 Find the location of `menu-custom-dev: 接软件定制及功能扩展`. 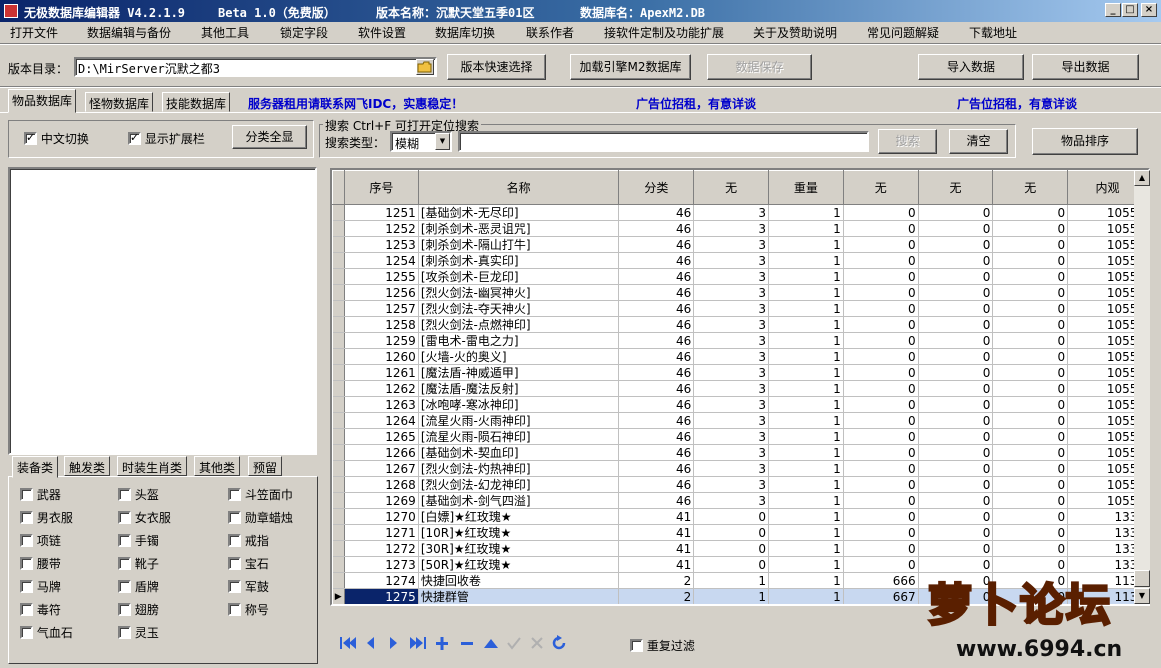

menu-custom-dev: 接软件定制及功能扩展 is located at coordinates (664, 32).